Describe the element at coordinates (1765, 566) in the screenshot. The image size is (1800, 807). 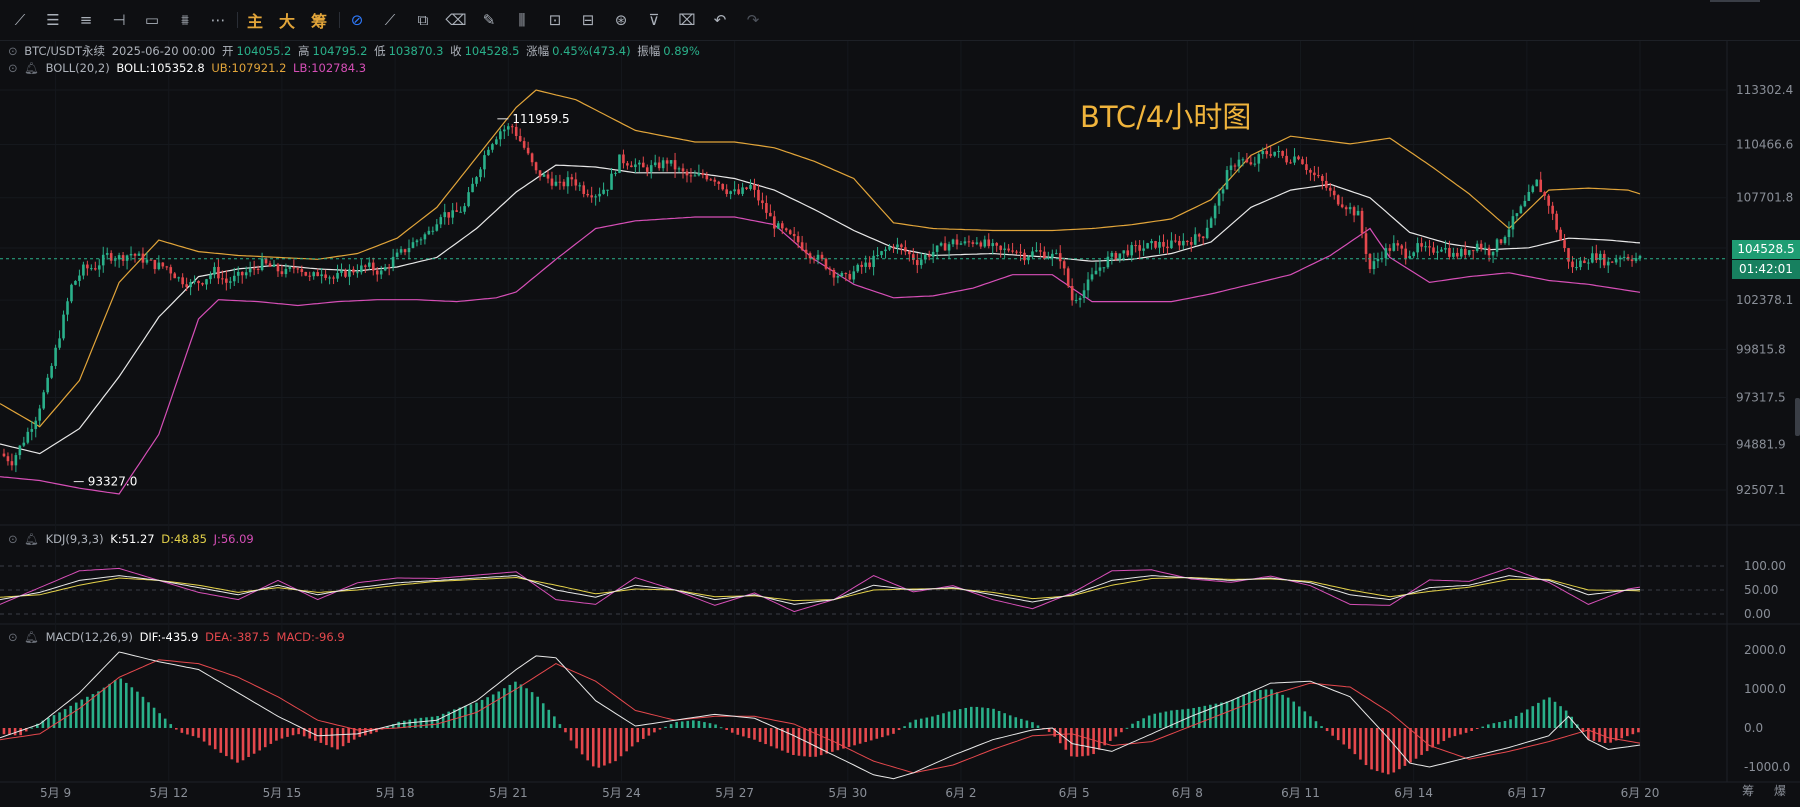
I see `kdj-tick-label: 100.00` at that location.